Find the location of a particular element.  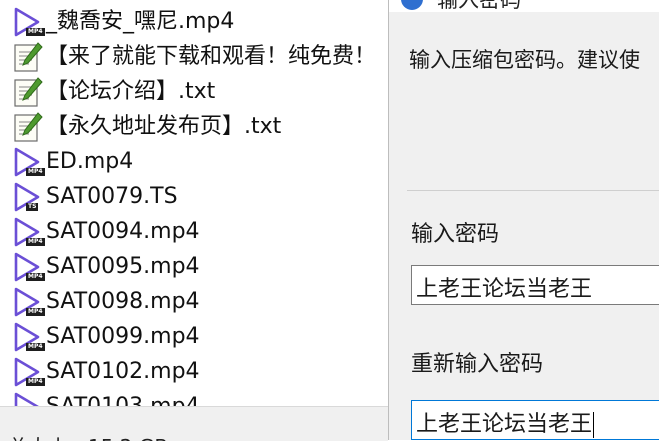

file-row: 【论坛介绍】.txt is located at coordinates (200, 91).